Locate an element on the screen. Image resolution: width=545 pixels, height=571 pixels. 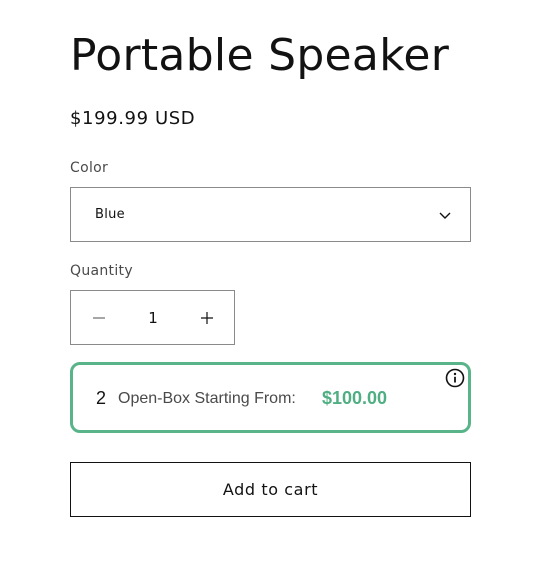
open-box-price: $100.00 is located at coordinates (355, 398).